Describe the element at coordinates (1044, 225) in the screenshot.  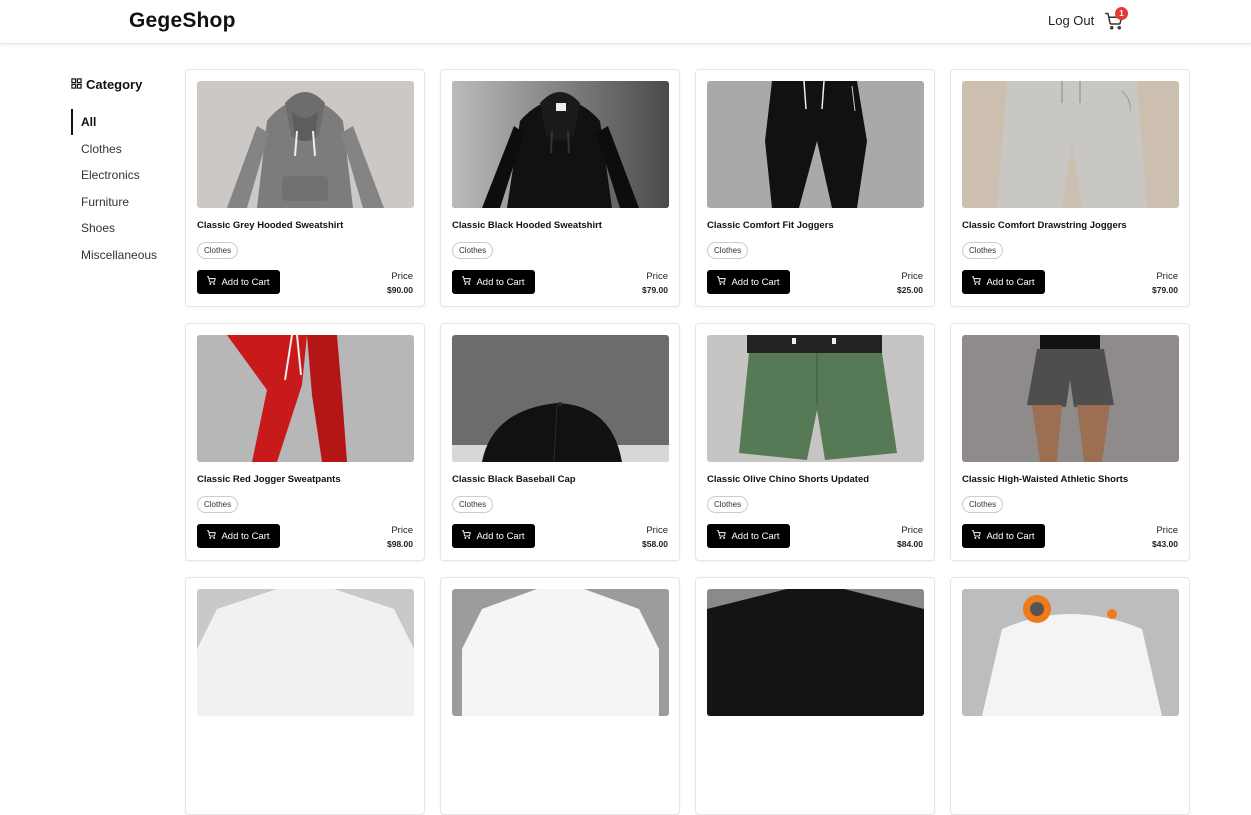
I see `product-title: Classic Comfort Drawstring Joggers` at that location.